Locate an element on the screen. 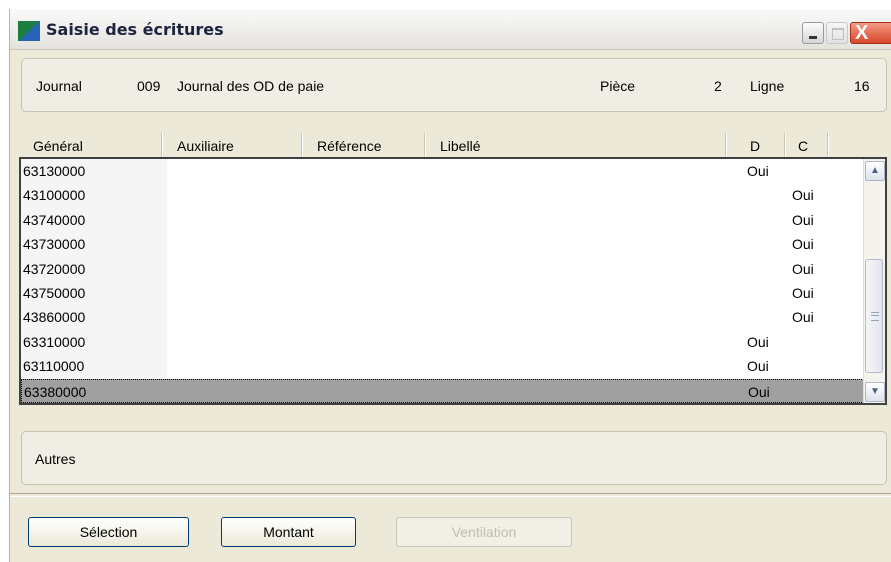  journal-name: Journal des OD de paie is located at coordinates (251, 86).